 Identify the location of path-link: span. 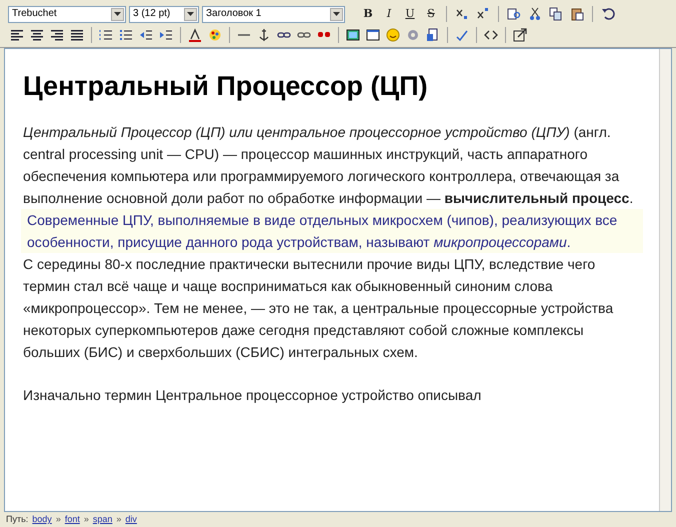
(102, 519).